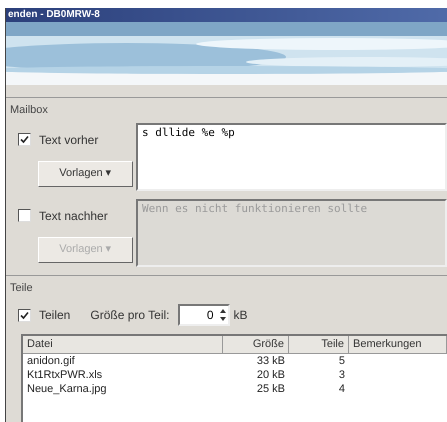 This screenshot has height=422, width=447. What do you see at coordinates (256, 345) in the screenshot?
I see `column-header: Größe` at bounding box center [256, 345].